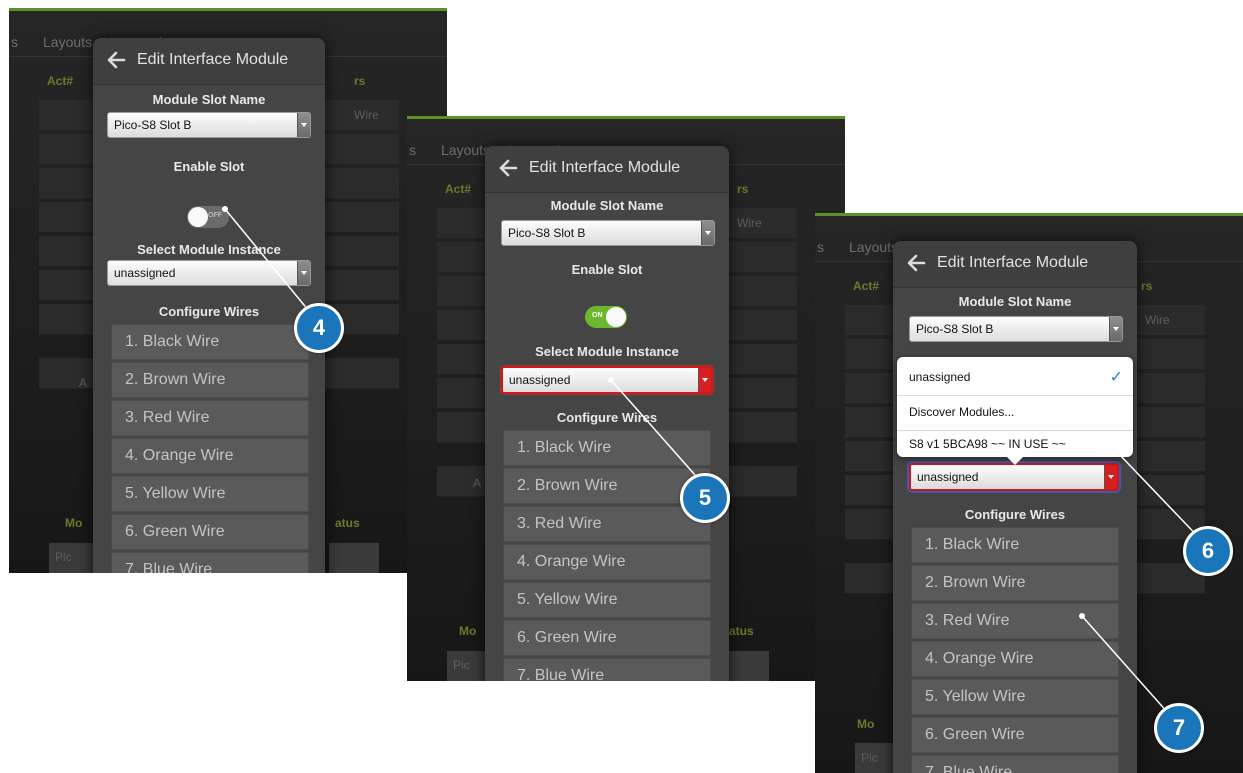 The image size is (1243, 773). I want to click on callout-badge-5: 5, so click(705, 498).